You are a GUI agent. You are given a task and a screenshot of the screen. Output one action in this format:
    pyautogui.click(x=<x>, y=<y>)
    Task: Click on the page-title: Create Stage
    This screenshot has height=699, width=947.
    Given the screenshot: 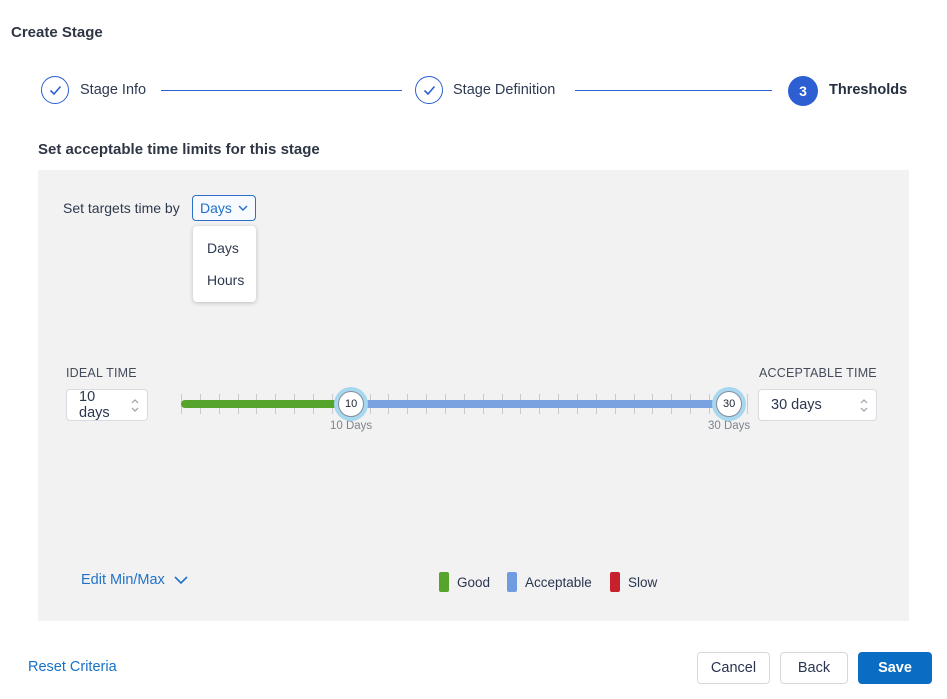 What is the action you would take?
    pyautogui.click(x=57, y=32)
    